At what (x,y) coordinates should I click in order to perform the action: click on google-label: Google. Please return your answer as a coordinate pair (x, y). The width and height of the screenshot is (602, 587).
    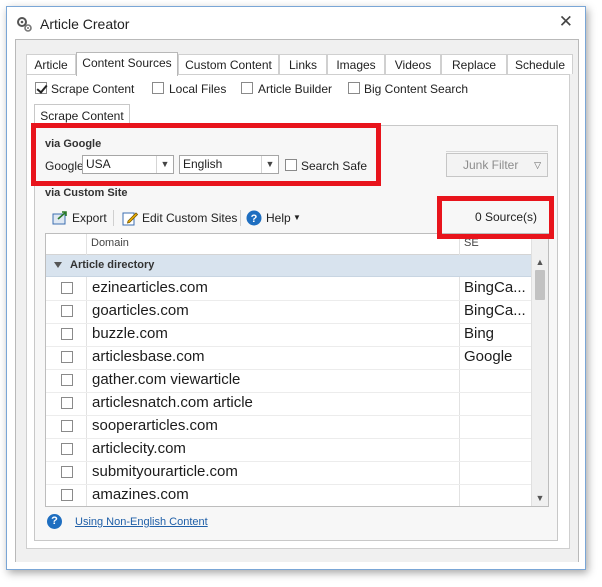
    Looking at the image, I should click on (64, 166).